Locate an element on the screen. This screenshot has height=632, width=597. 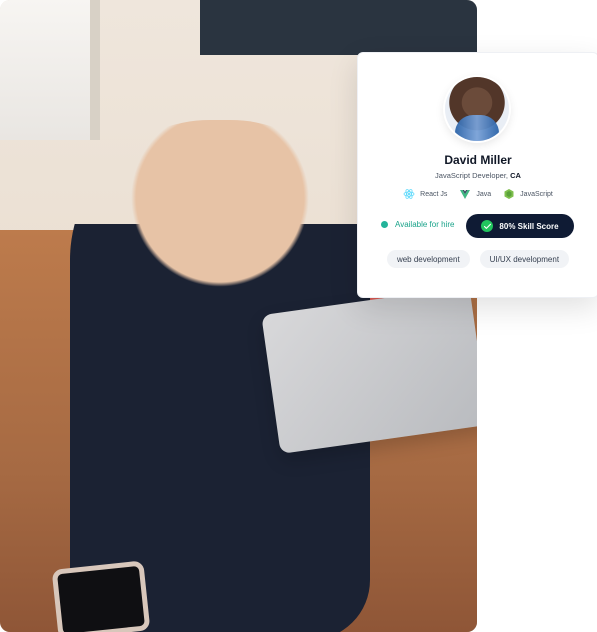
availability-status: Available for hire is located at coordinates (417, 224).